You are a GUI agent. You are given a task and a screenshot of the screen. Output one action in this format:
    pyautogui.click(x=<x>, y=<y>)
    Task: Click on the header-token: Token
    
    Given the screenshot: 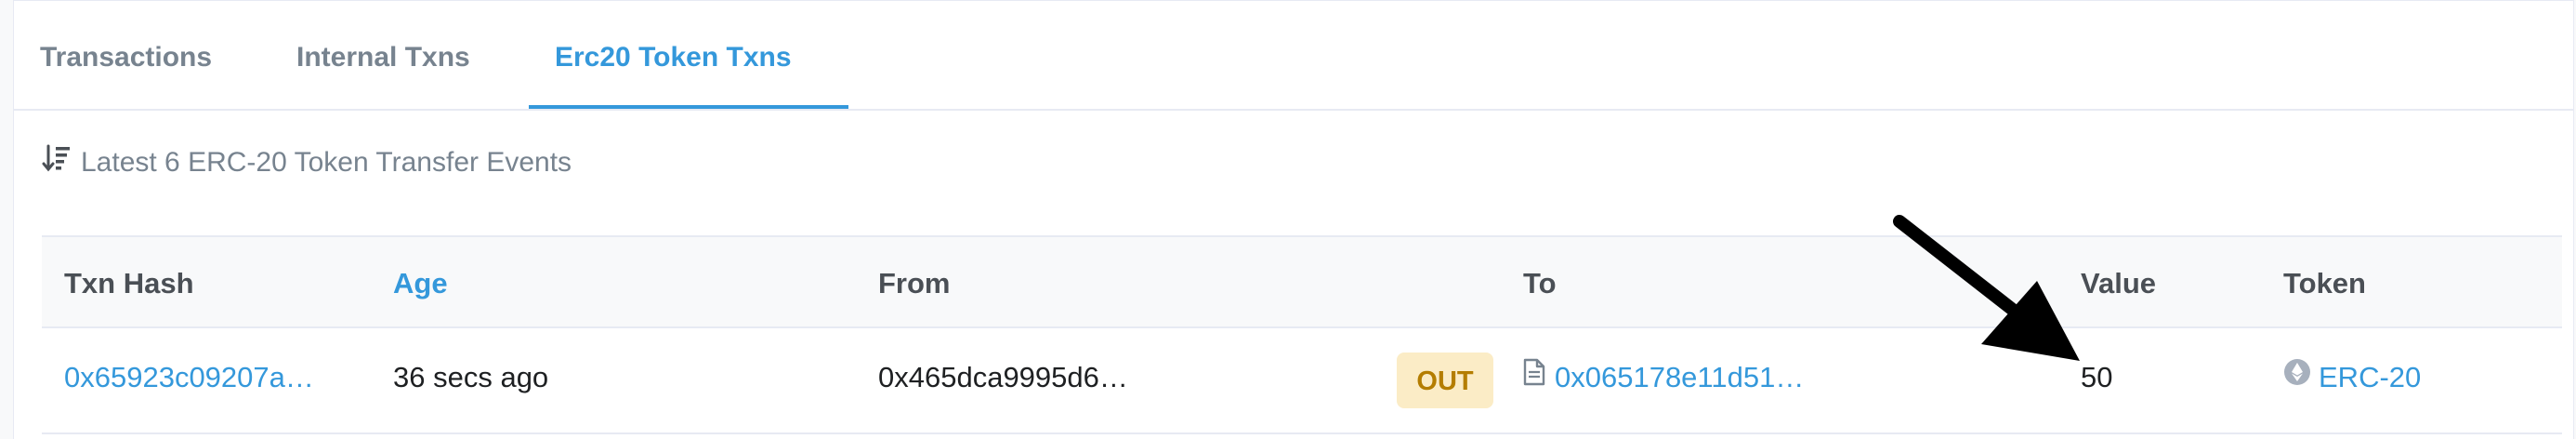 What is the action you would take?
    pyautogui.click(x=2324, y=283)
    